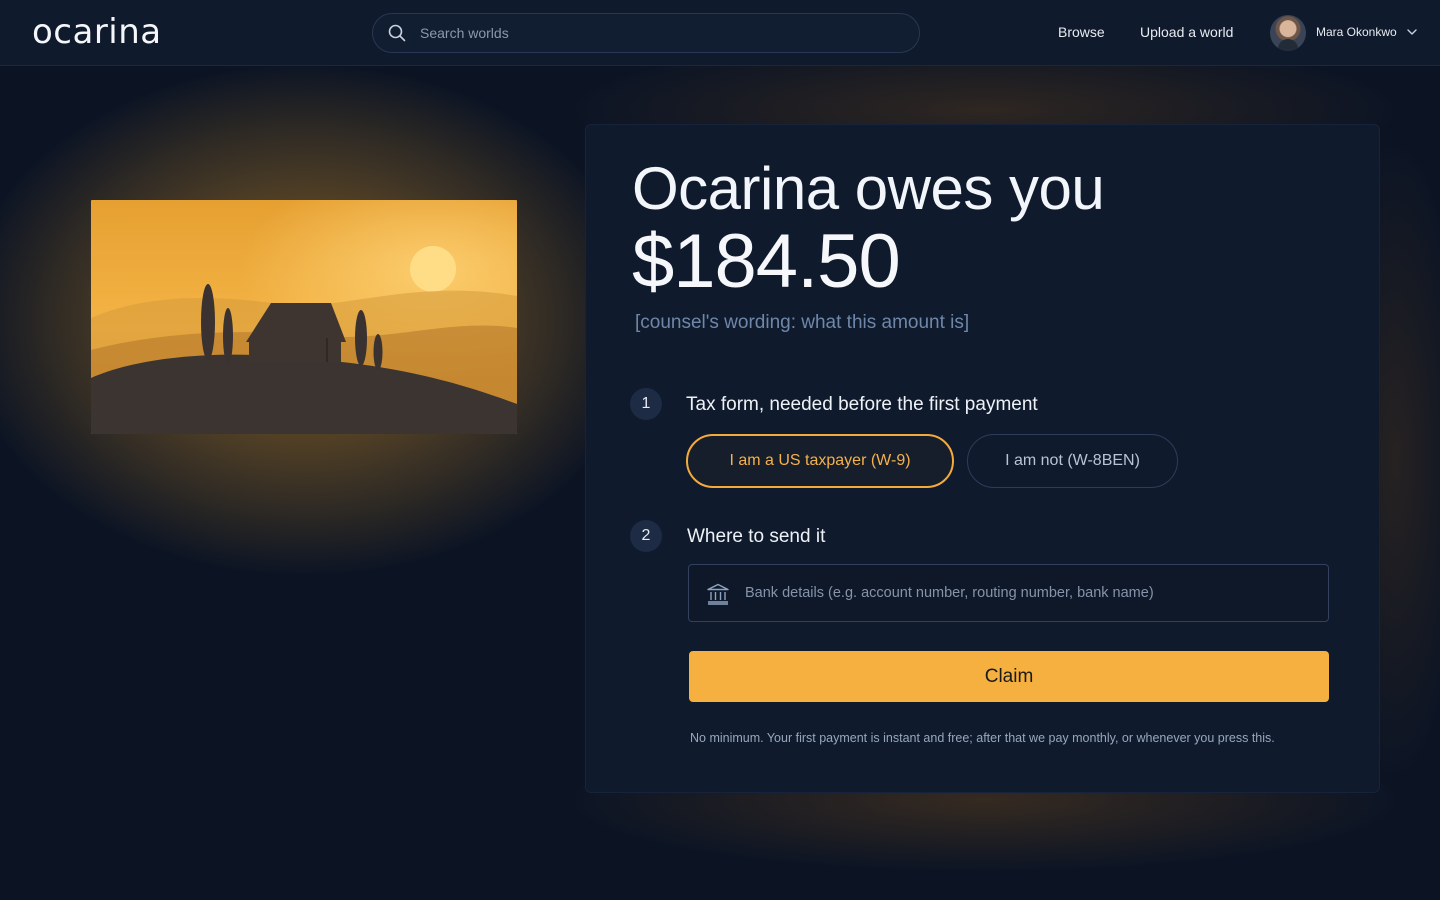  I want to click on ocarina-logo: ocarina, so click(97, 32).